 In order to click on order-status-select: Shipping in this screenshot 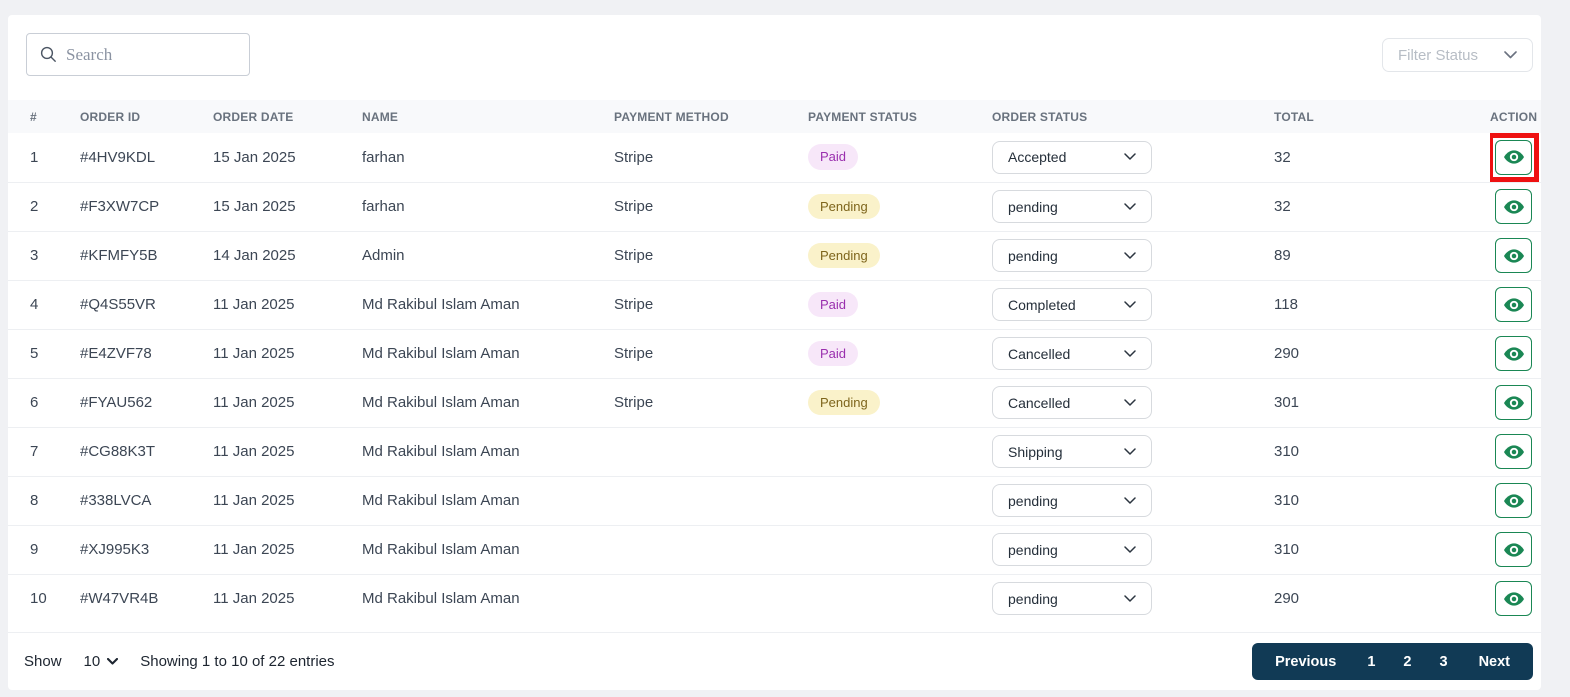, I will do `click(1072, 451)`.